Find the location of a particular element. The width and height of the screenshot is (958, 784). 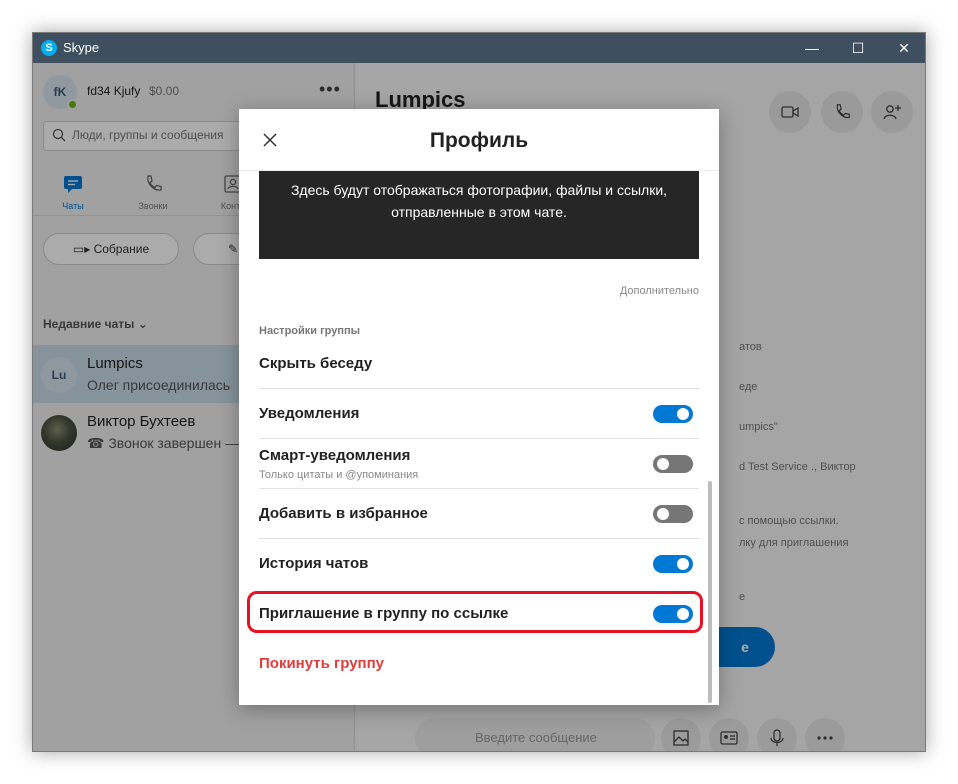

dialog-title: Профиль is located at coordinates (479, 140).